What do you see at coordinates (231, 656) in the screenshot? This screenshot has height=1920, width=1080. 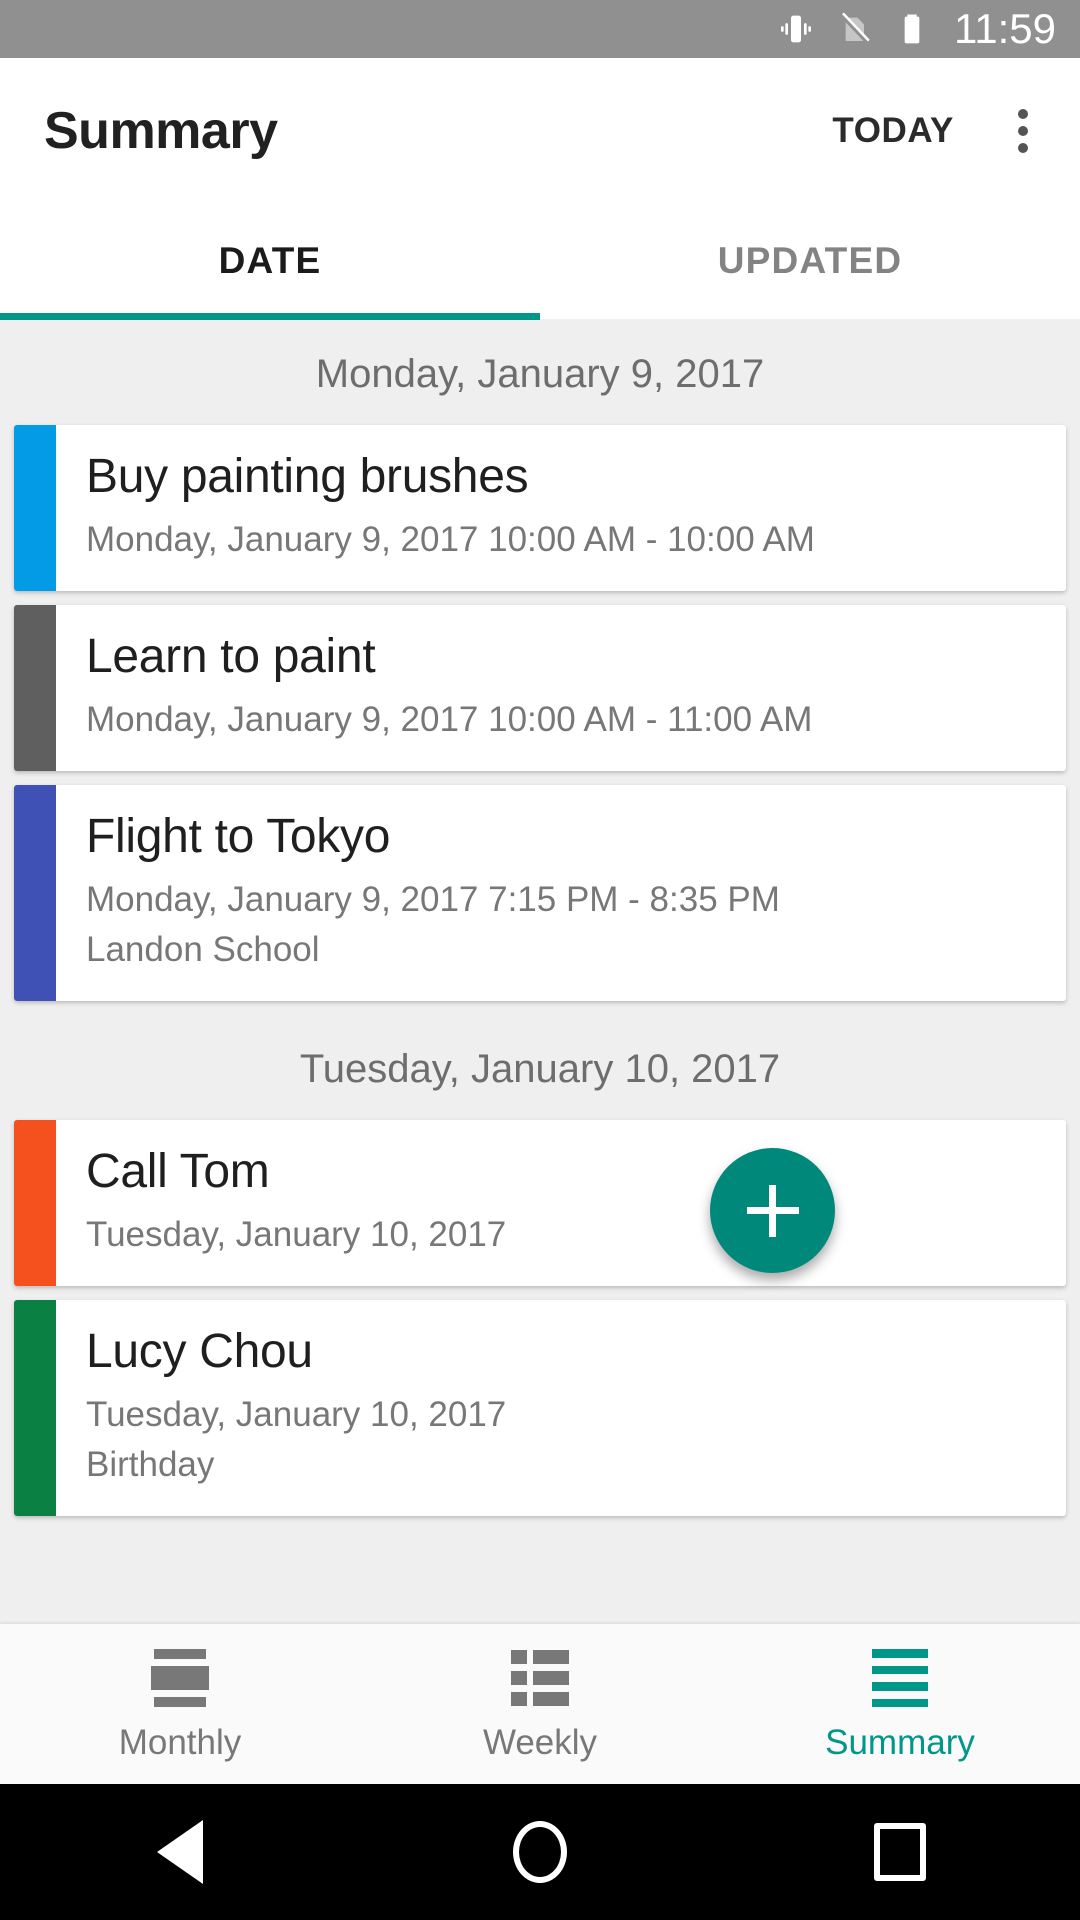 I see `event-title: Learn to paint` at bounding box center [231, 656].